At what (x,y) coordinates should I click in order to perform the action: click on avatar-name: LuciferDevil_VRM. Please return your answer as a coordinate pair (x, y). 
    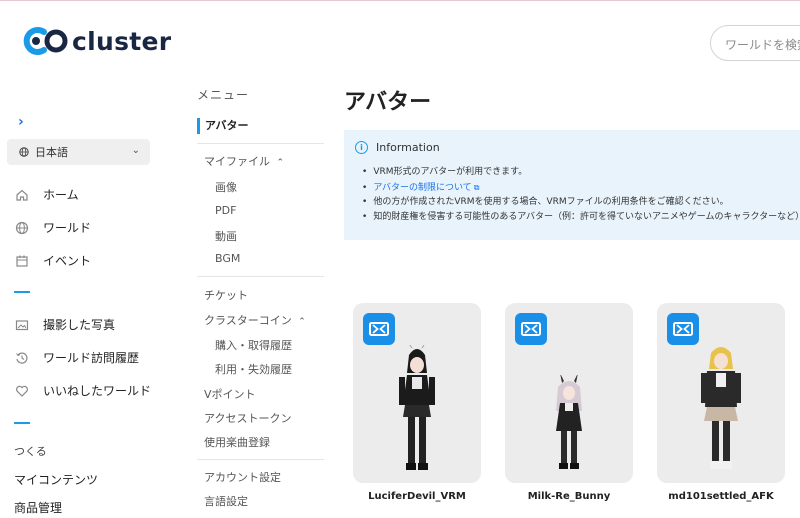
    Looking at the image, I should click on (417, 496).